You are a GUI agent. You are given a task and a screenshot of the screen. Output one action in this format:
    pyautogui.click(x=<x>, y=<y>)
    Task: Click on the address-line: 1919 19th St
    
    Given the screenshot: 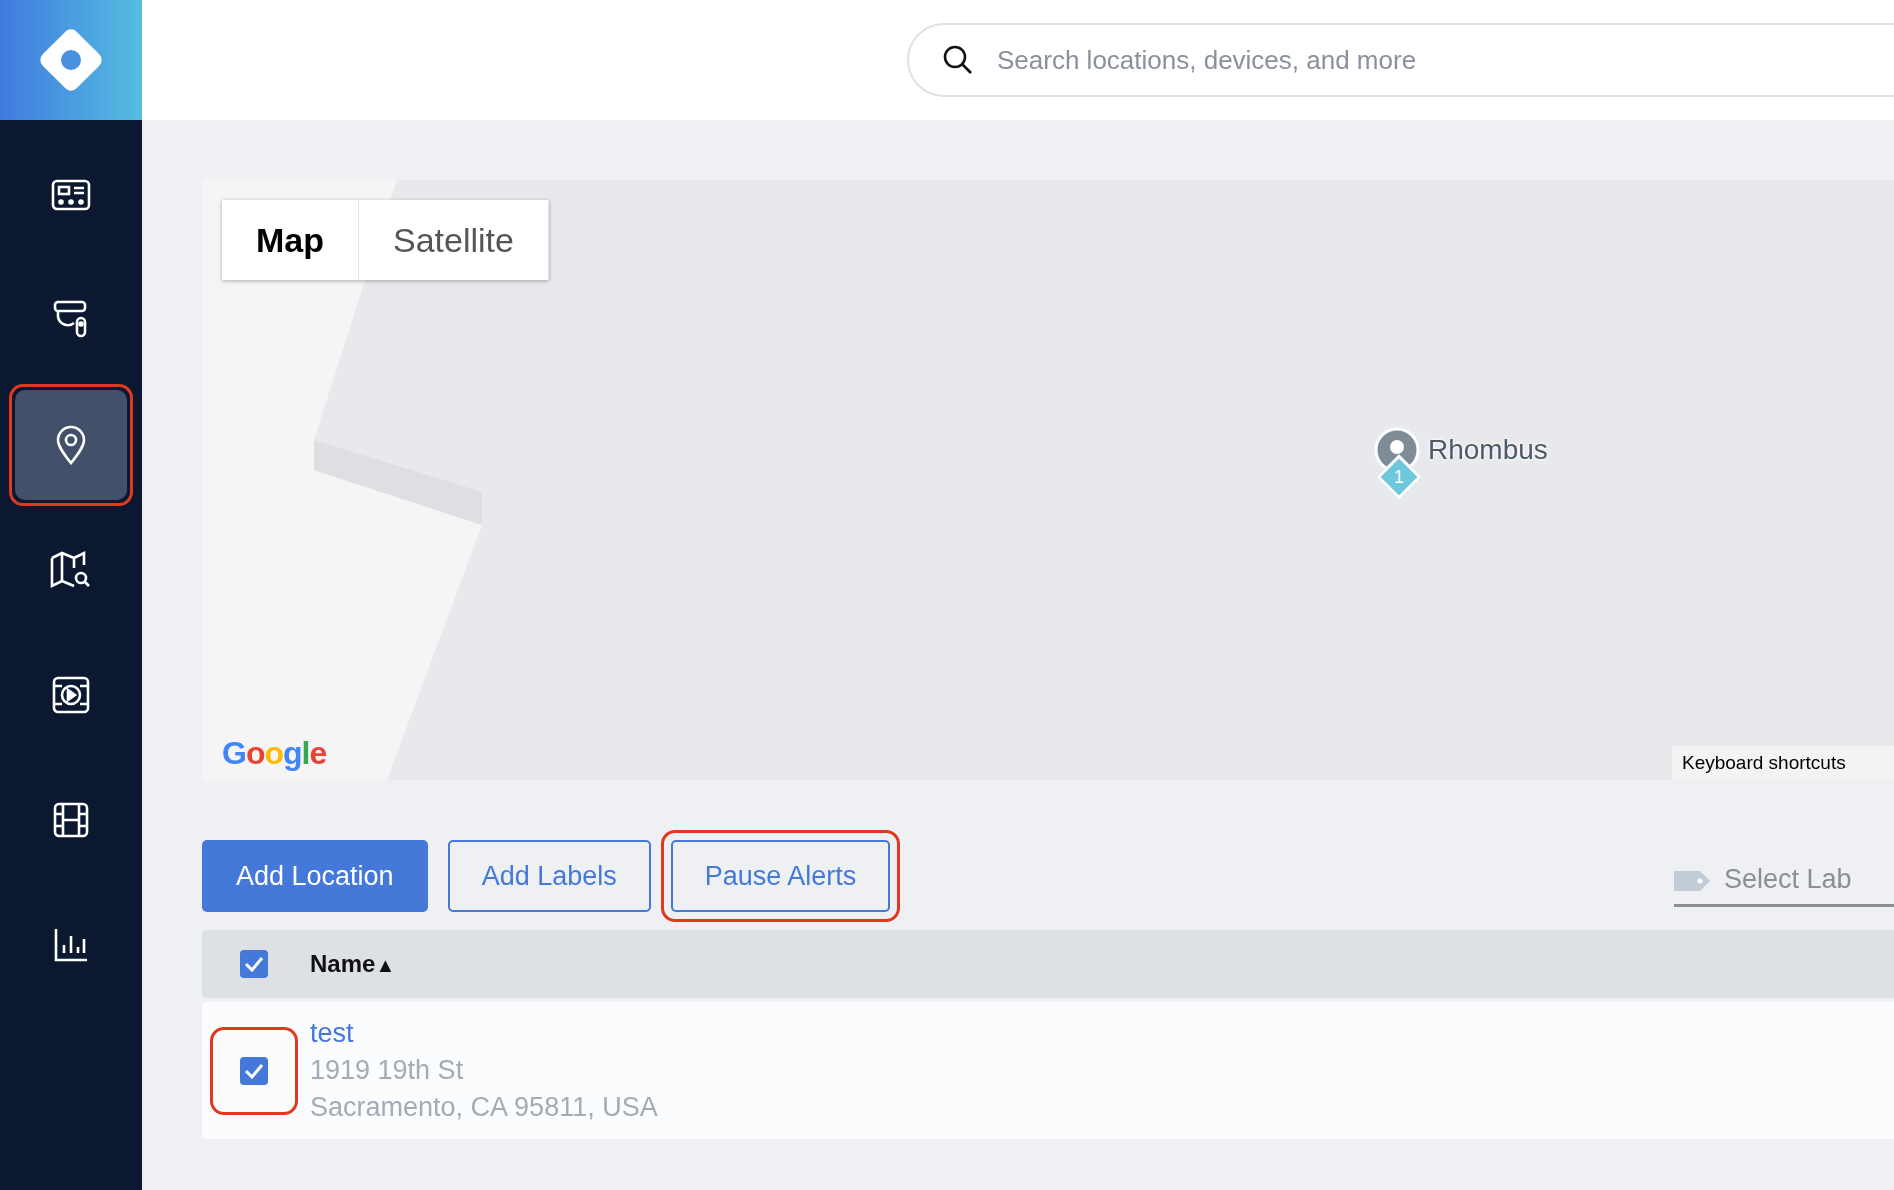 What is the action you would take?
    pyautogui.click(x=387, y=1070)
    